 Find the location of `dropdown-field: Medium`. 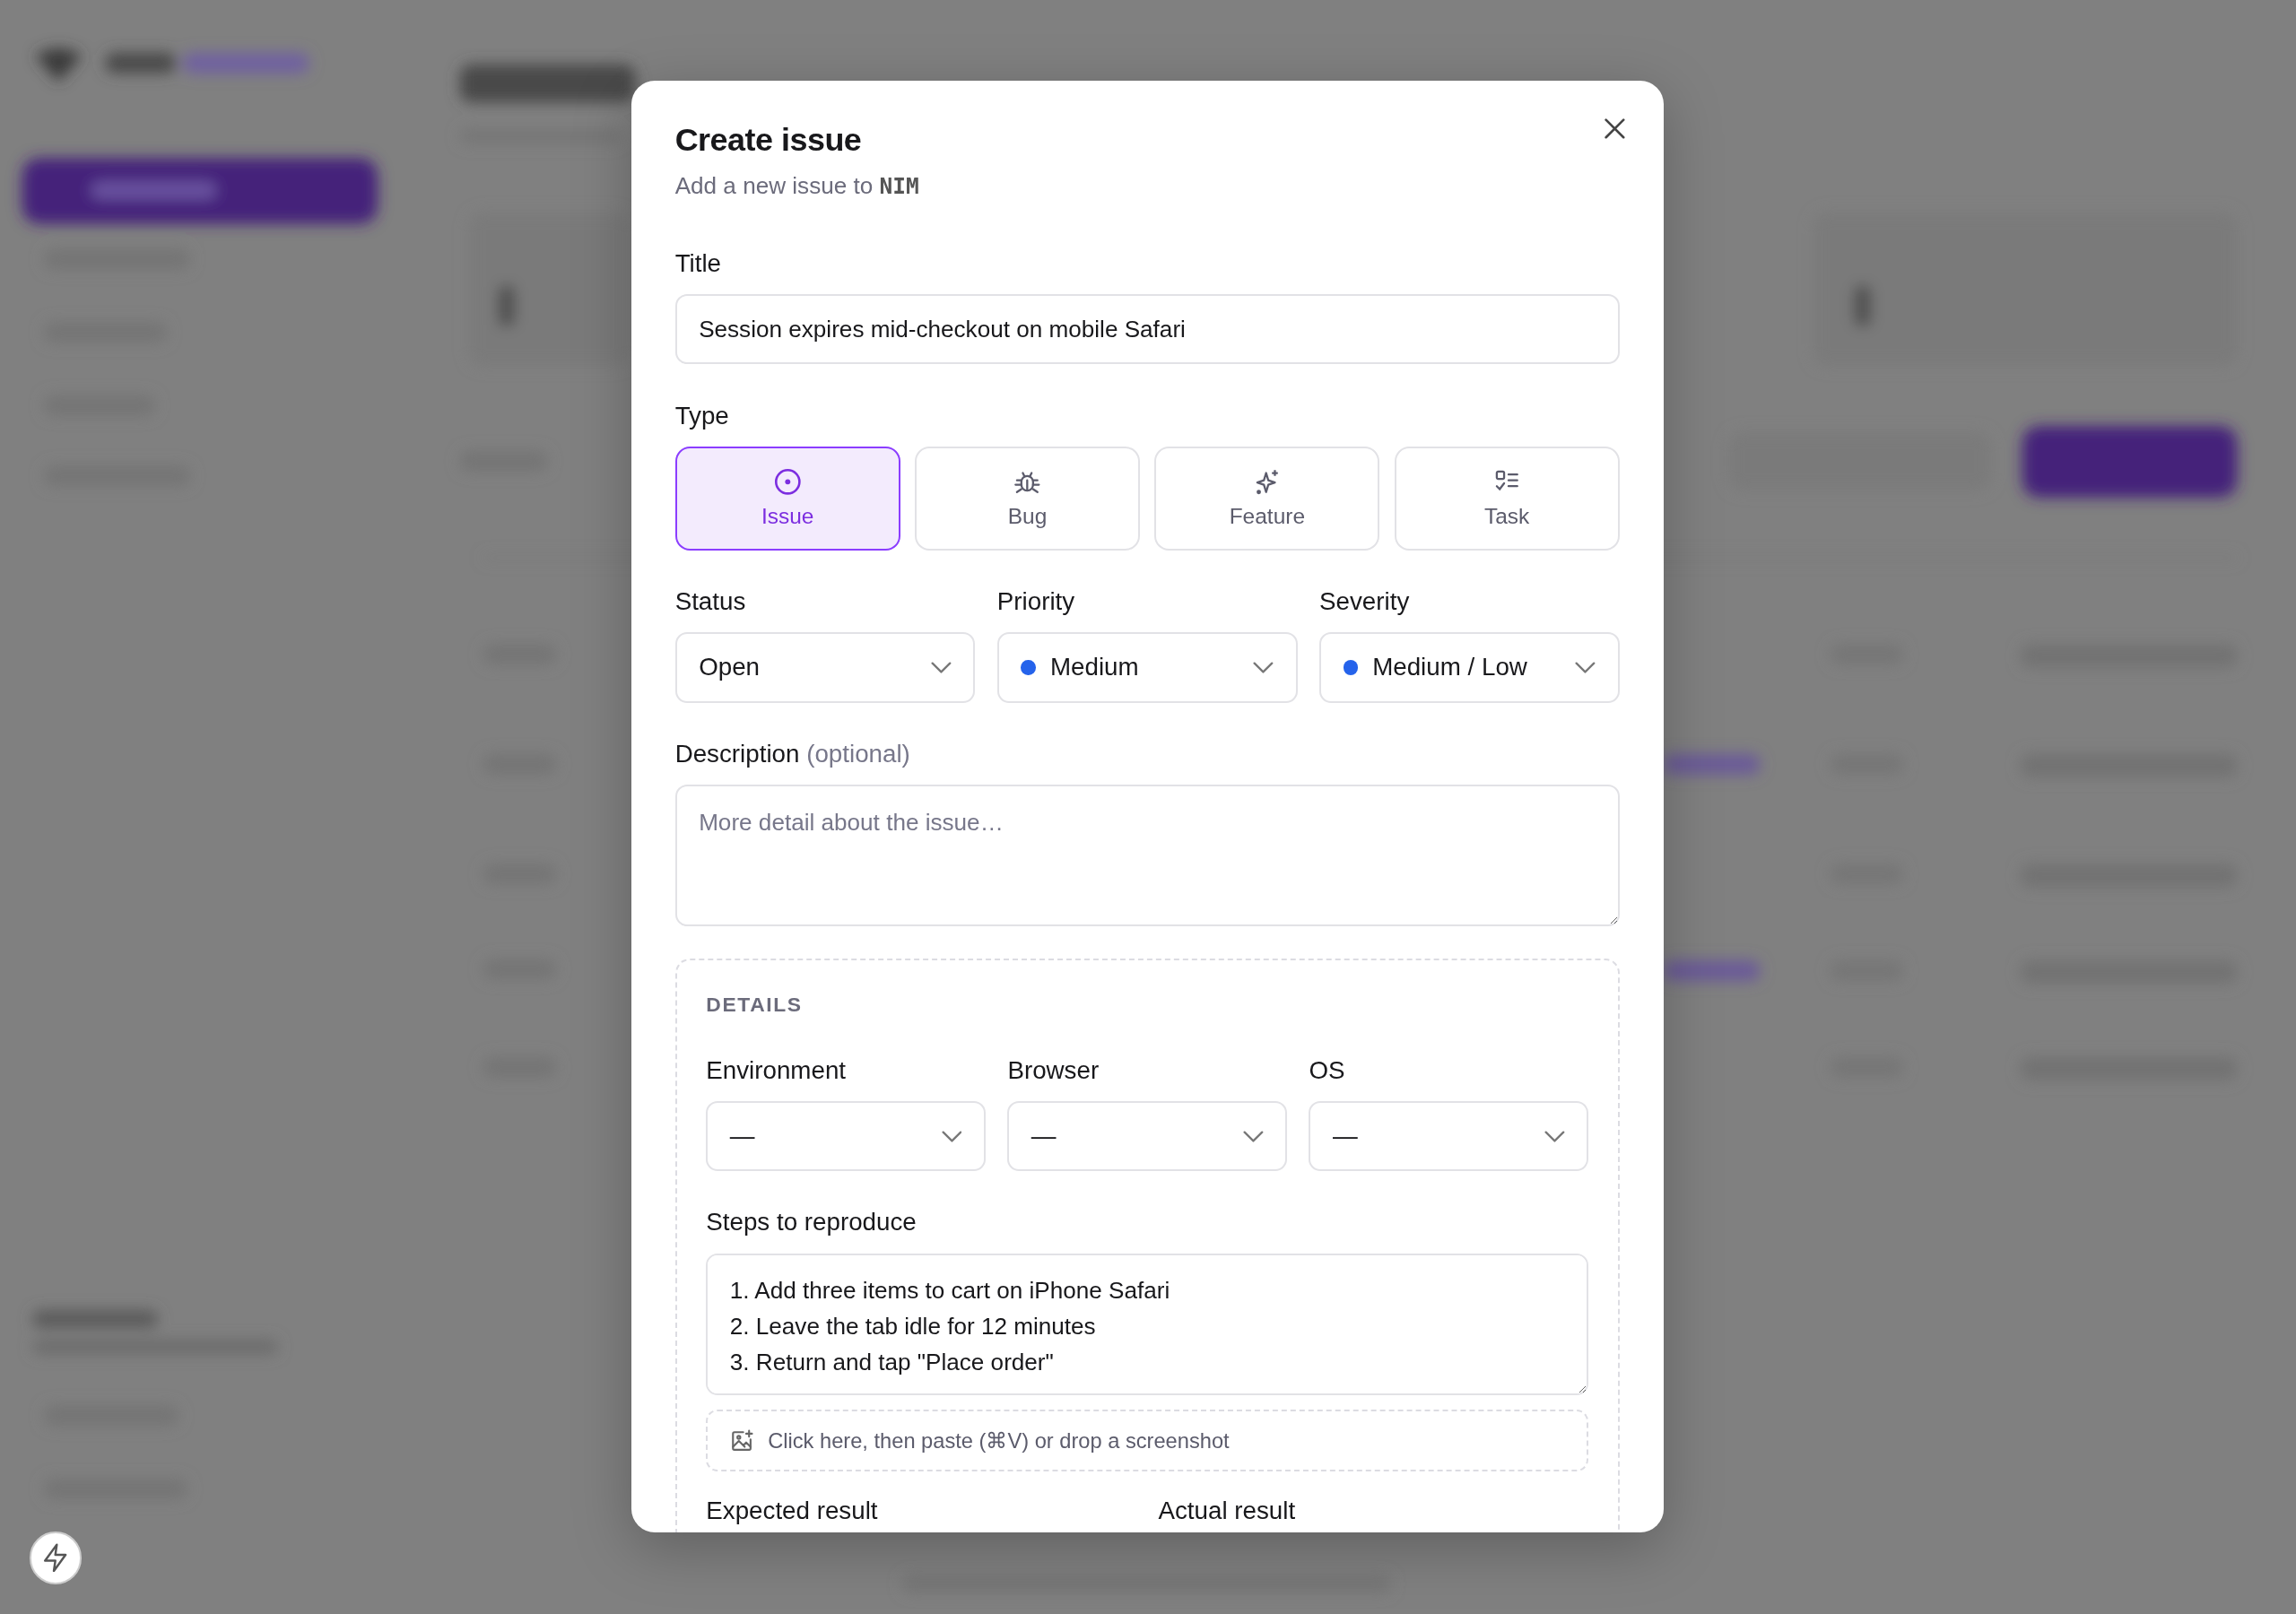

dropdown-field: Medium is located at coordinates (1147, 667).